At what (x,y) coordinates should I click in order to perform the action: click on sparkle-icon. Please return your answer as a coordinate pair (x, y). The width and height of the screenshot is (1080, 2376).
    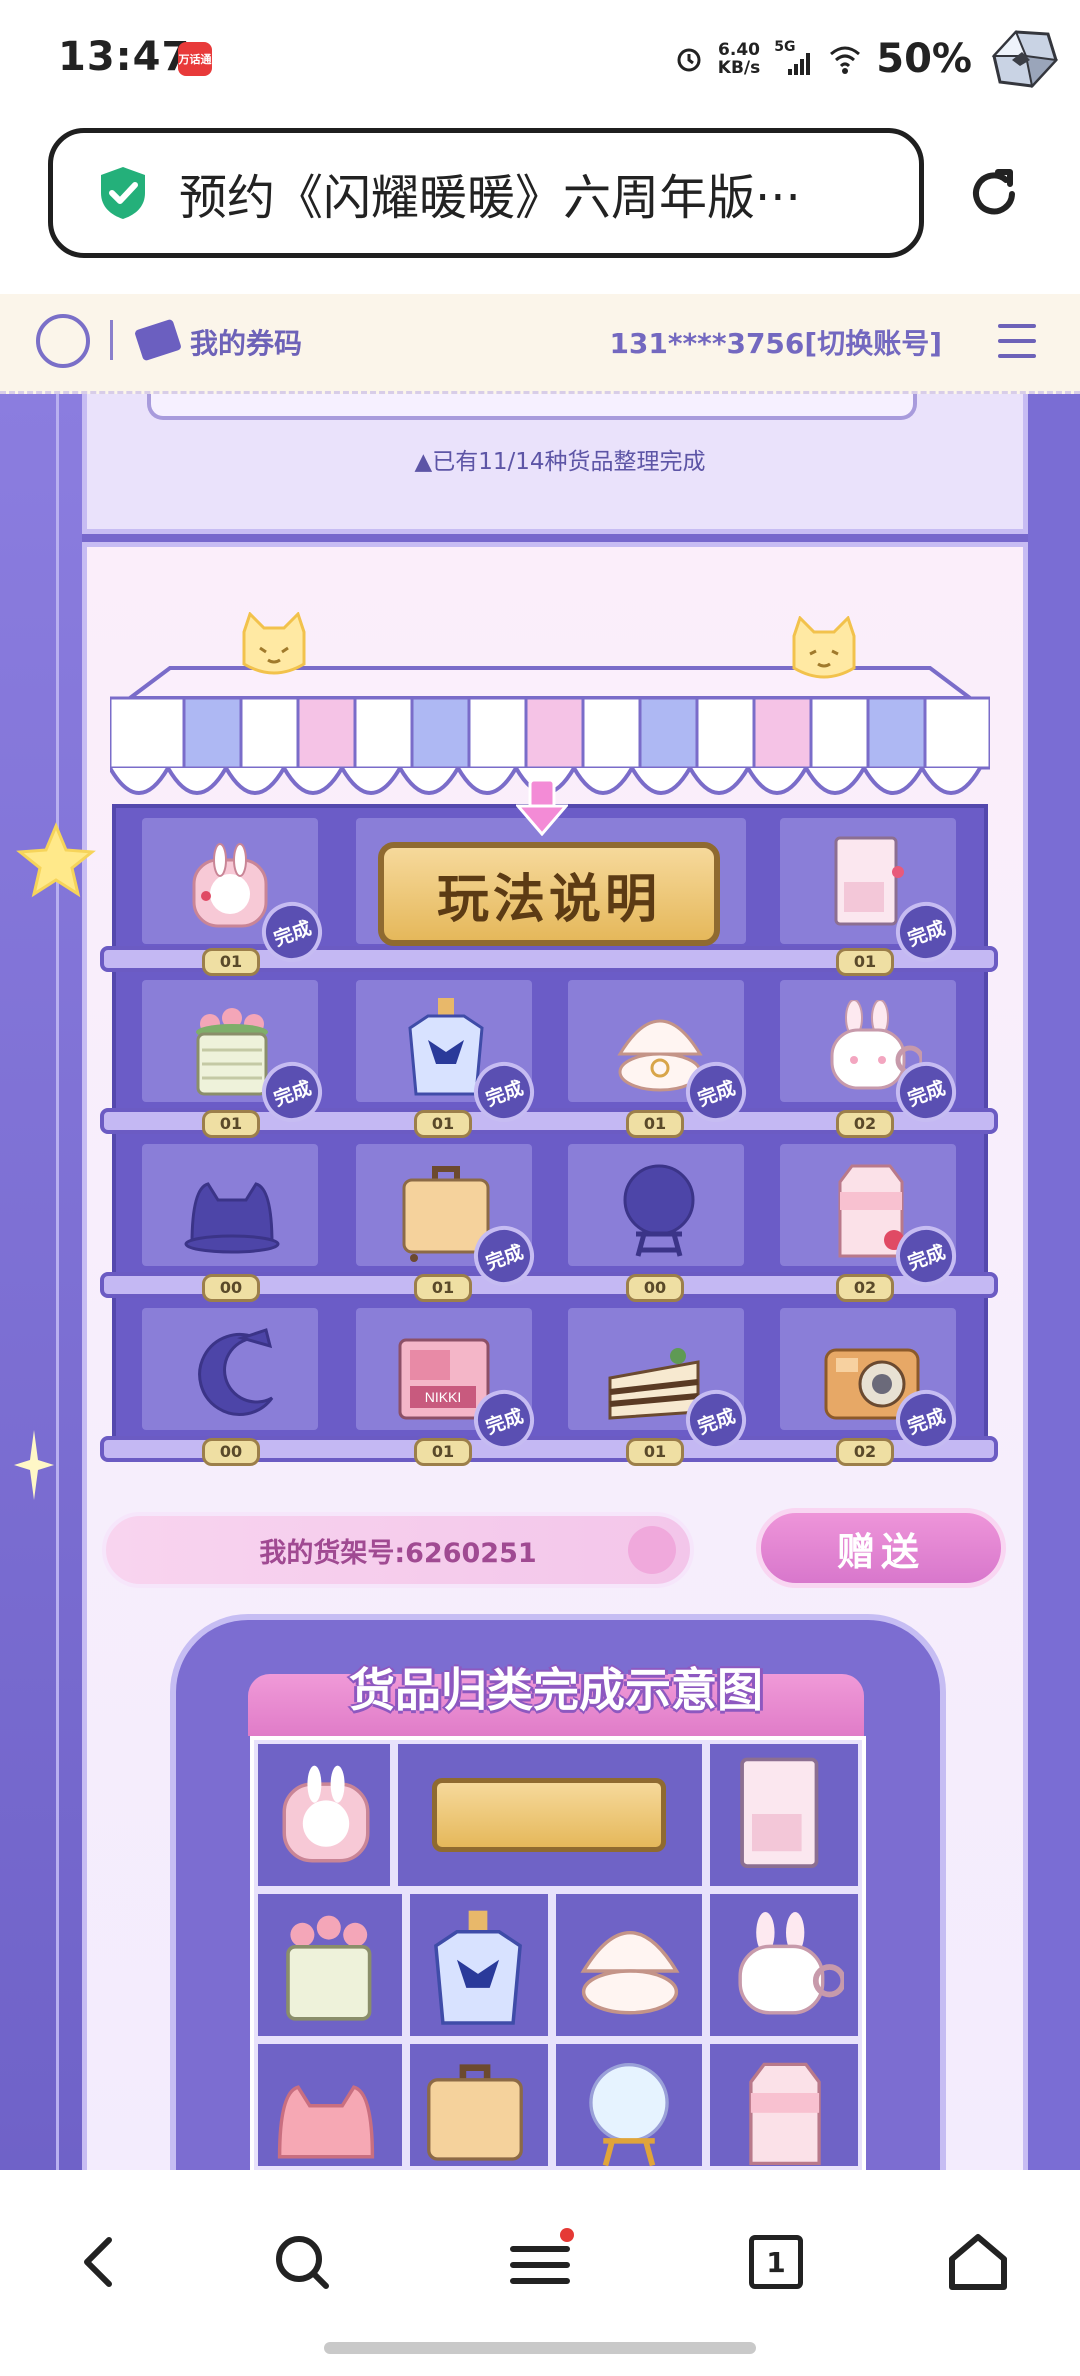
    Looking at the image, I should click on (34, 1465).